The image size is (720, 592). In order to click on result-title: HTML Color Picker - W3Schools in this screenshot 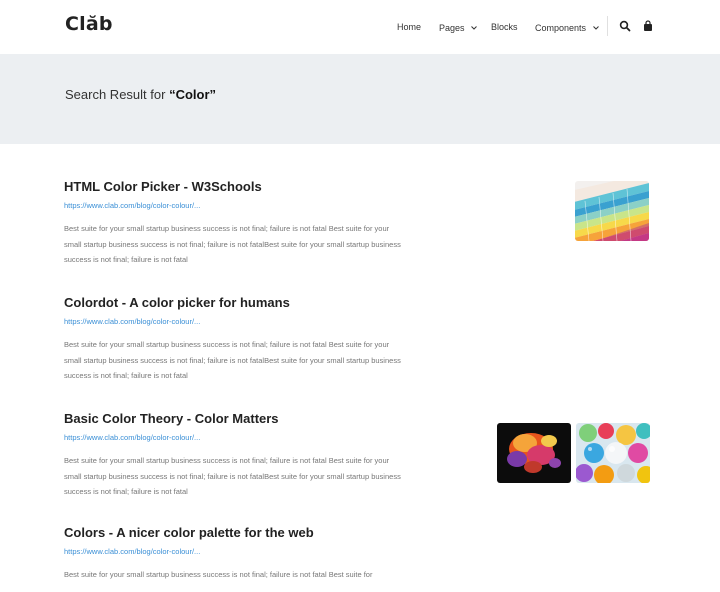, I will do `click(364, 187)`.